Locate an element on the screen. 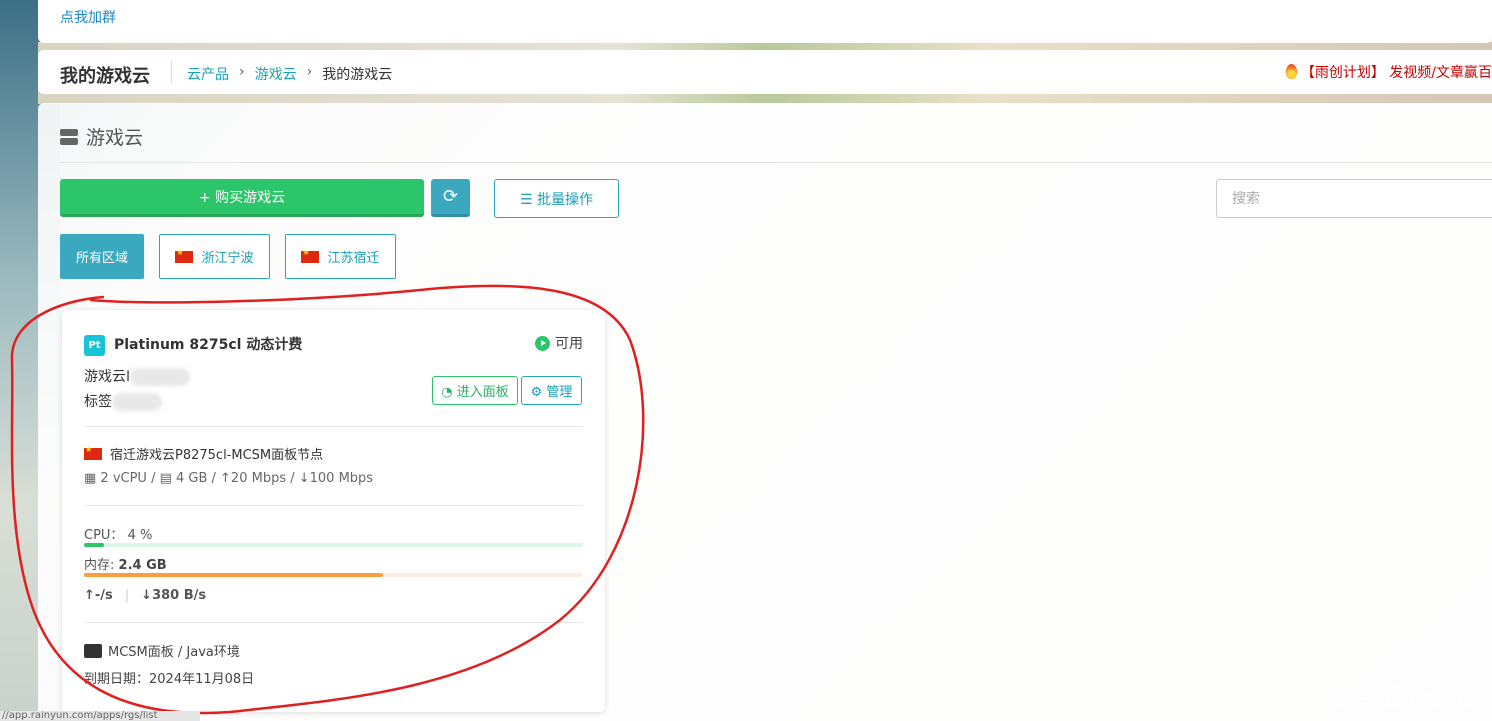 This screenshot has width=1492, height=721. section-title-text: 游戏云 is located at coordinates (115, 138).